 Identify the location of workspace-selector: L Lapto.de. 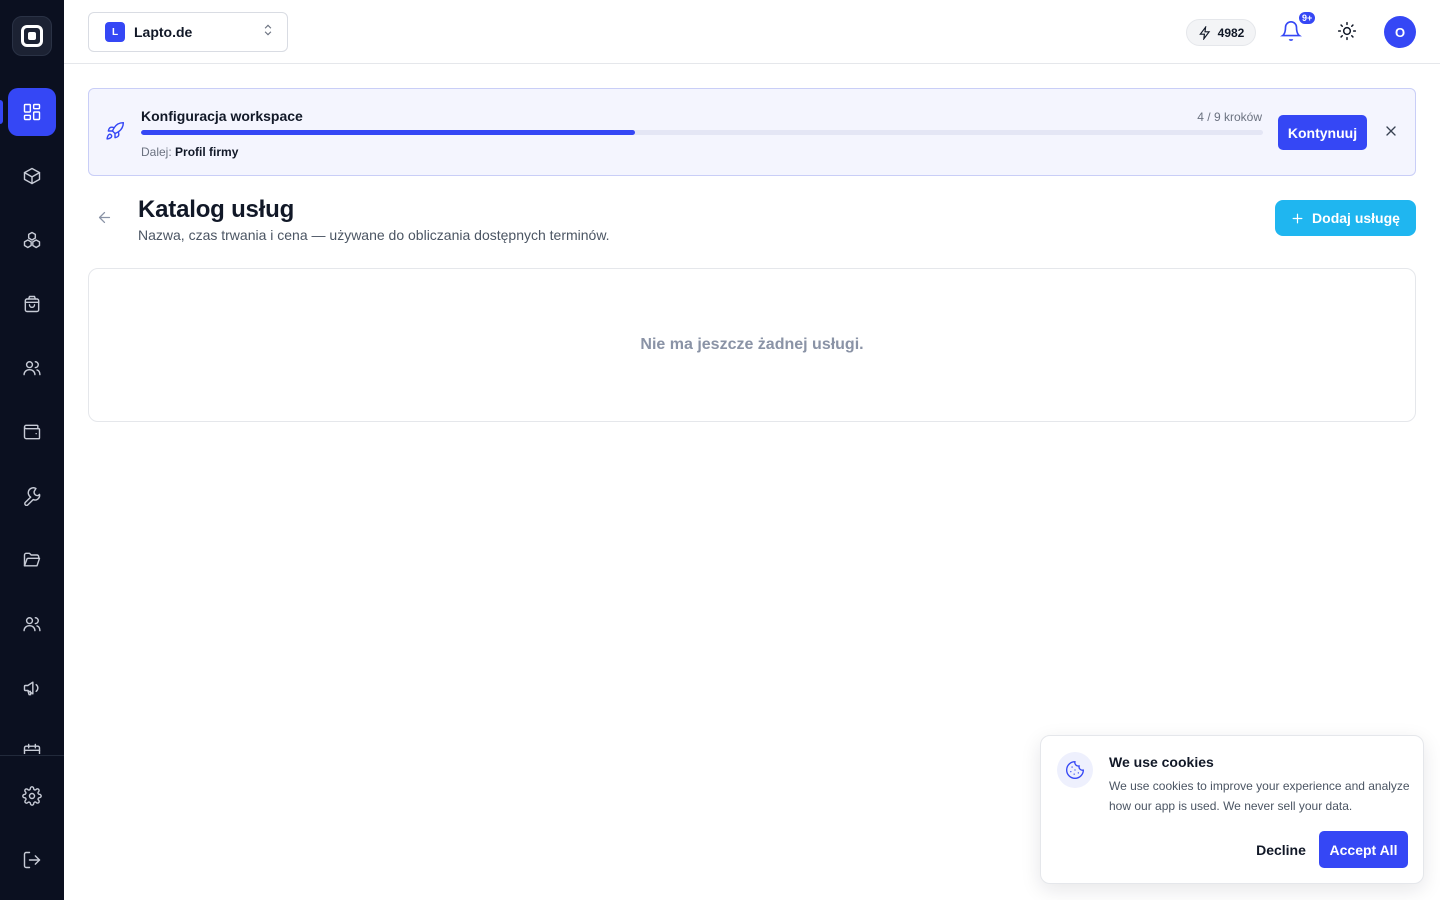
(188, 32).